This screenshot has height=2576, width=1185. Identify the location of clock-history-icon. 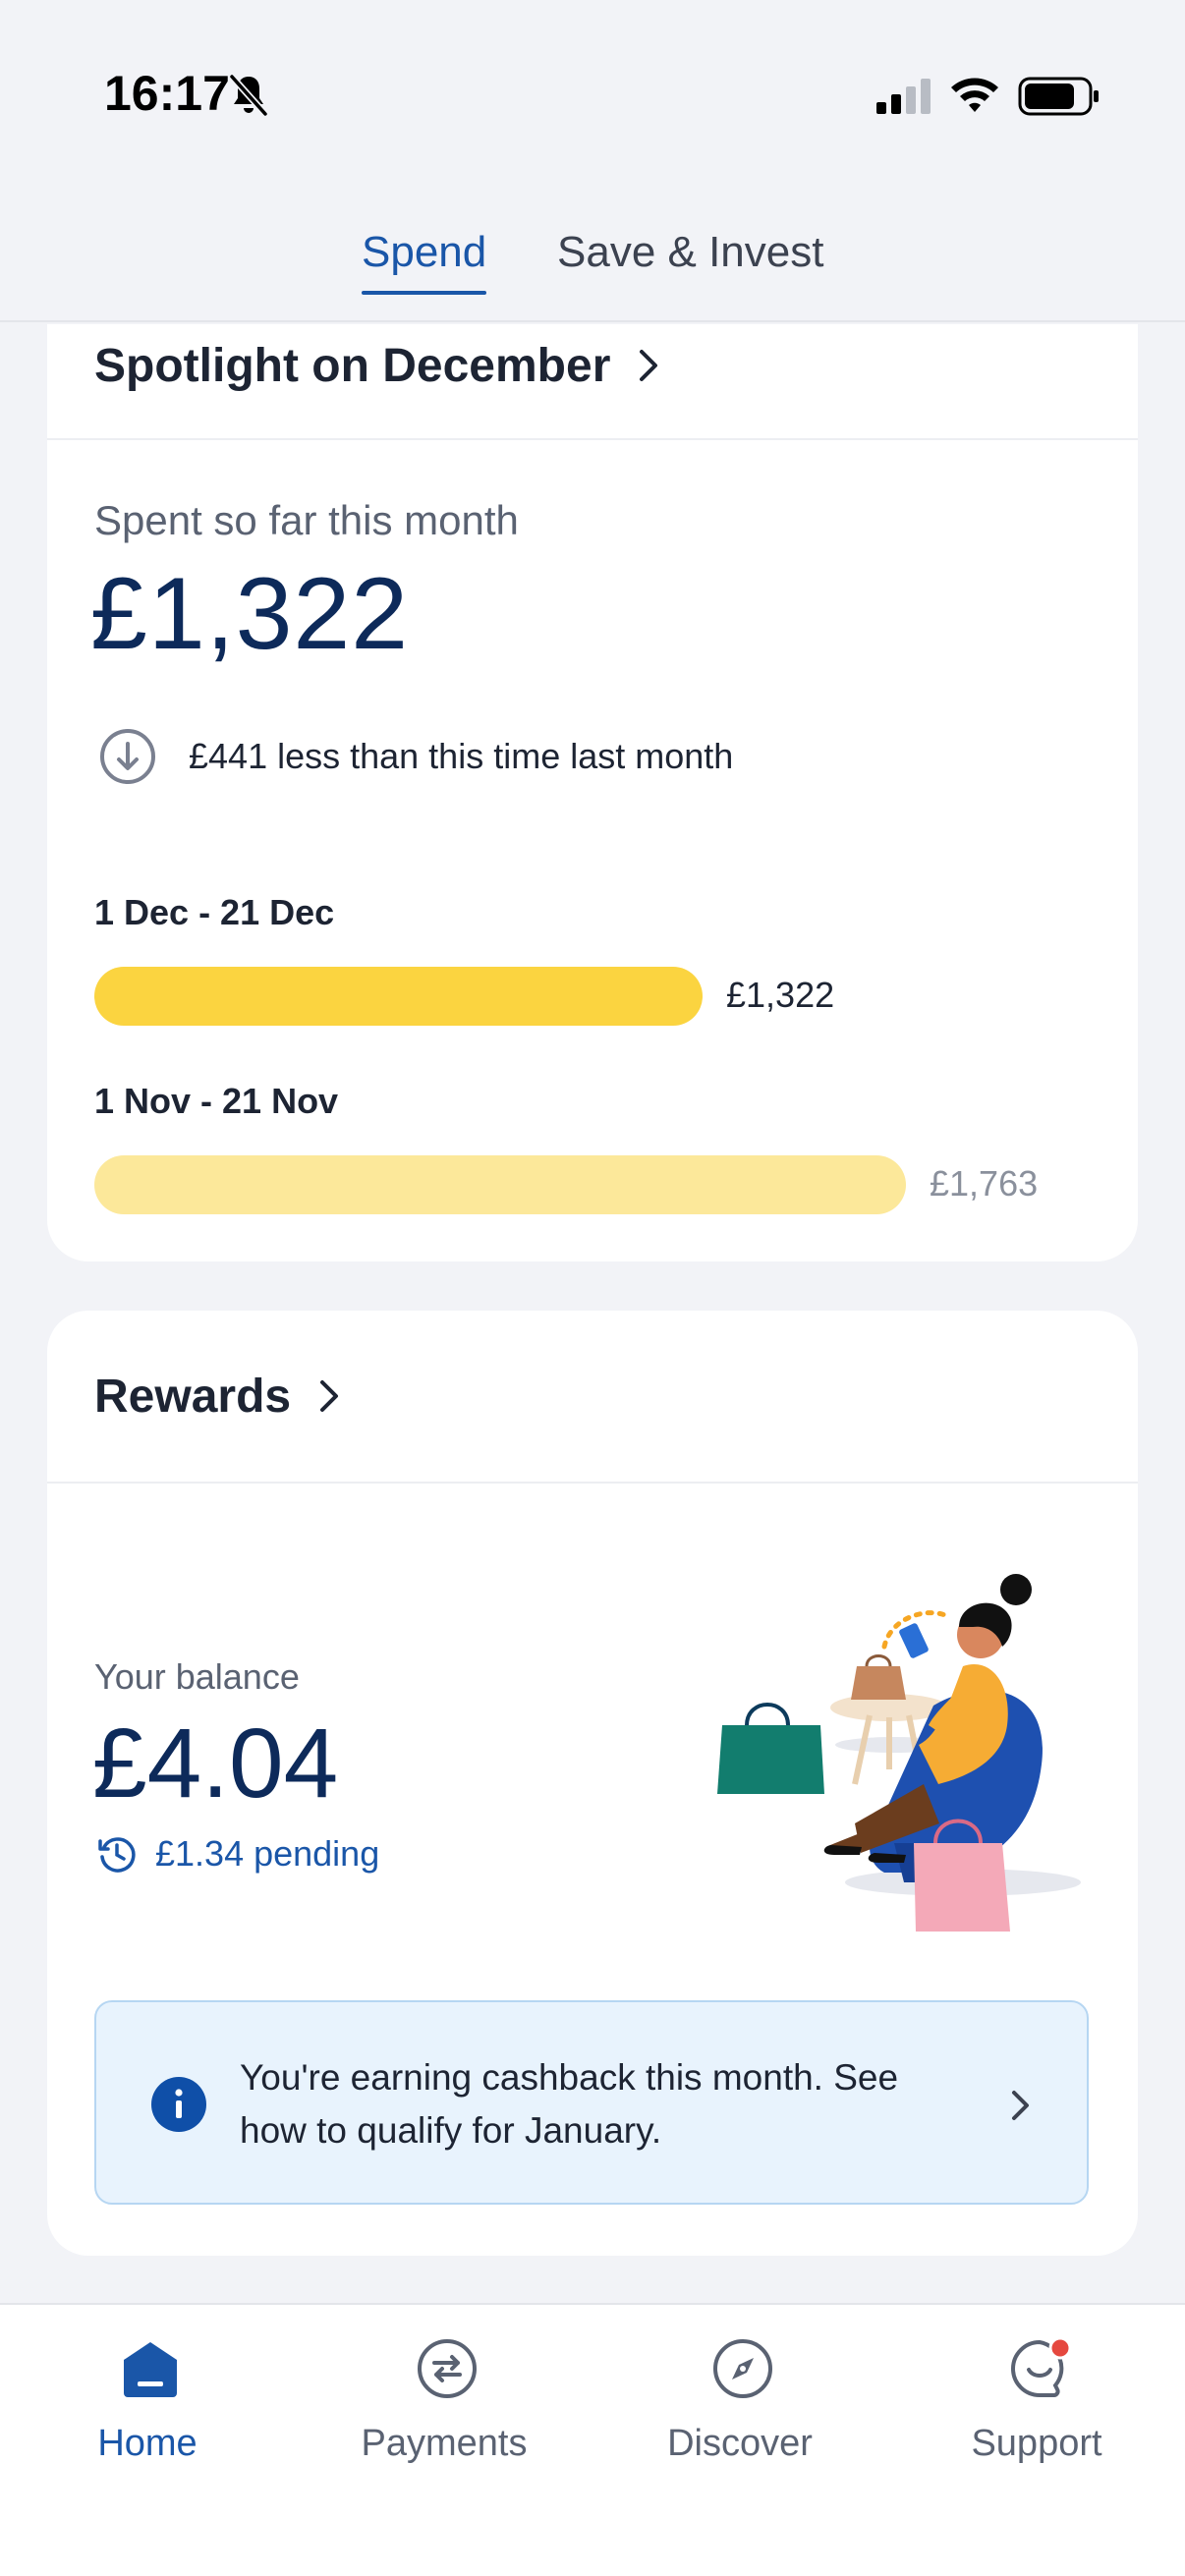
(117, 1855).